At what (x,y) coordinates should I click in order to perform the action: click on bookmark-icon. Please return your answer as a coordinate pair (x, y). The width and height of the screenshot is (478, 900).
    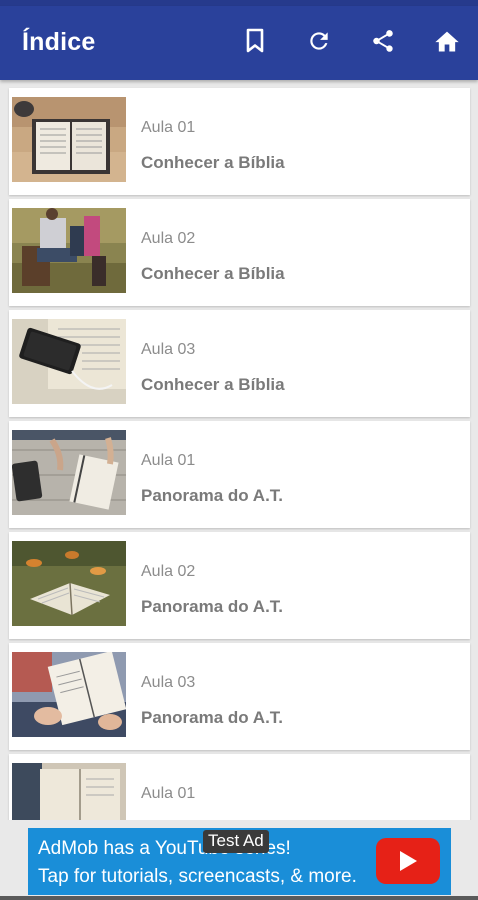
    Looking at the image, I should click on (255, 41).